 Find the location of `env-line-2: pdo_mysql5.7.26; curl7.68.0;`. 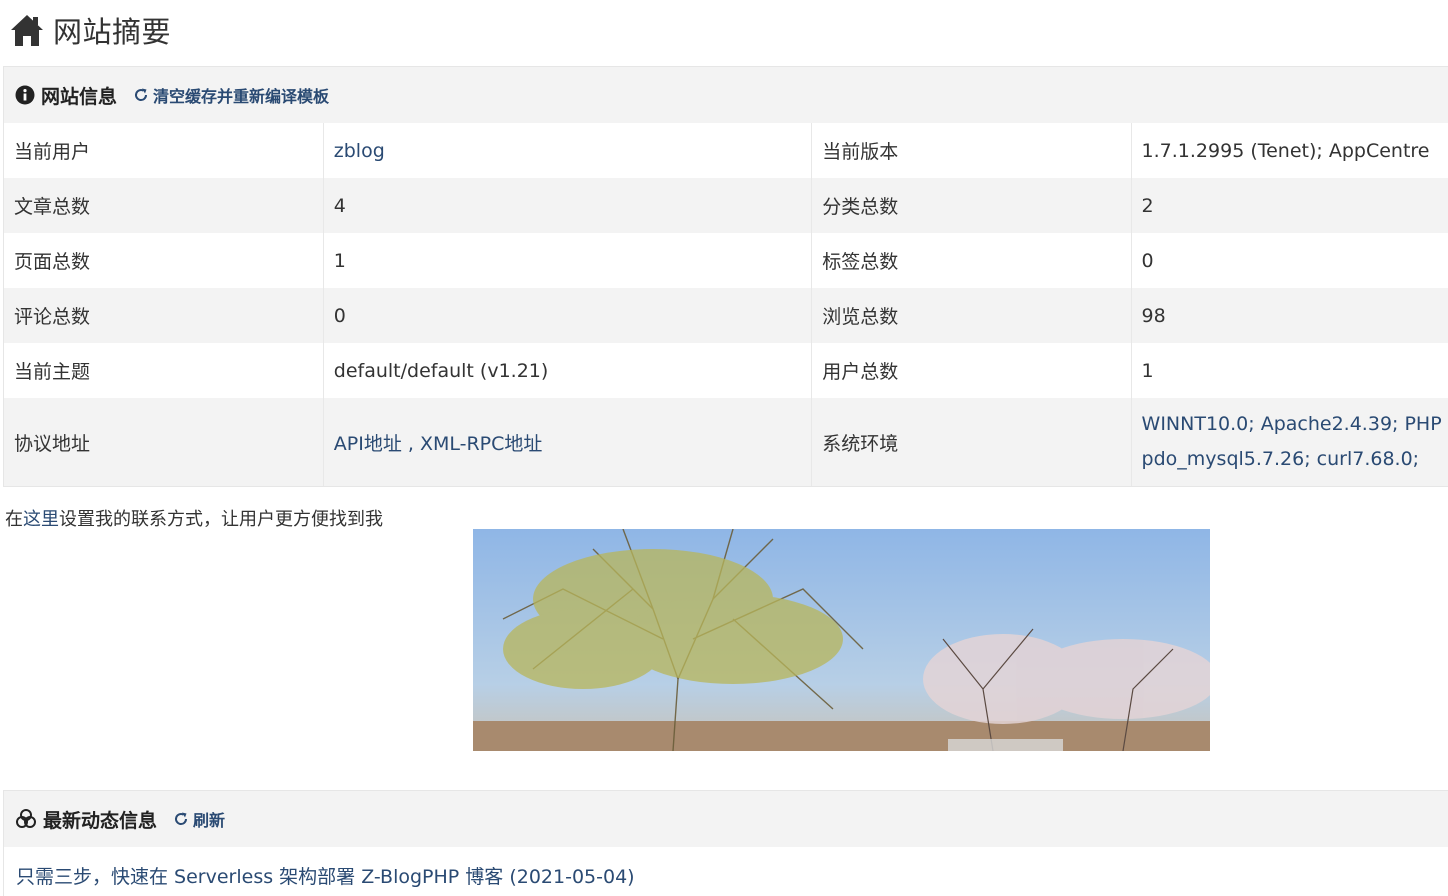

env-line-2: pdo_mysql5.7.26; curl7.68.0; is located at coordinates (1295, 459).